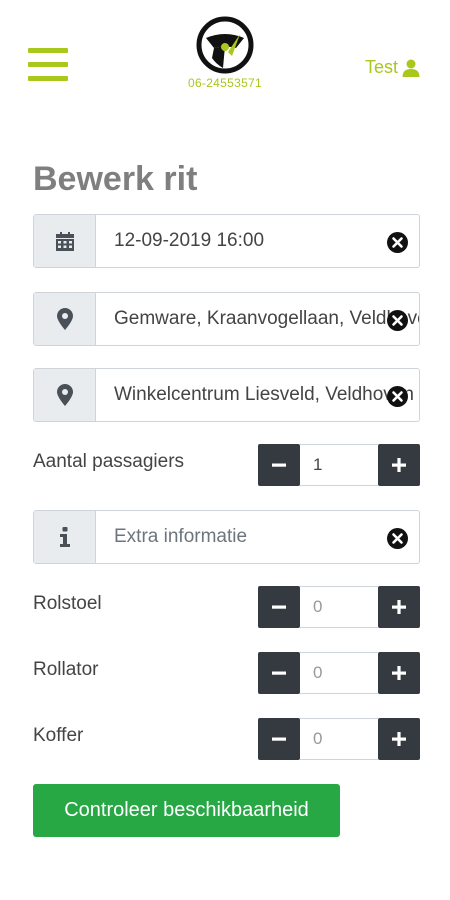 The width and height of the screenshot is (450, 900). I want to click on wheelchair-decrement-button, so click(279, 607).